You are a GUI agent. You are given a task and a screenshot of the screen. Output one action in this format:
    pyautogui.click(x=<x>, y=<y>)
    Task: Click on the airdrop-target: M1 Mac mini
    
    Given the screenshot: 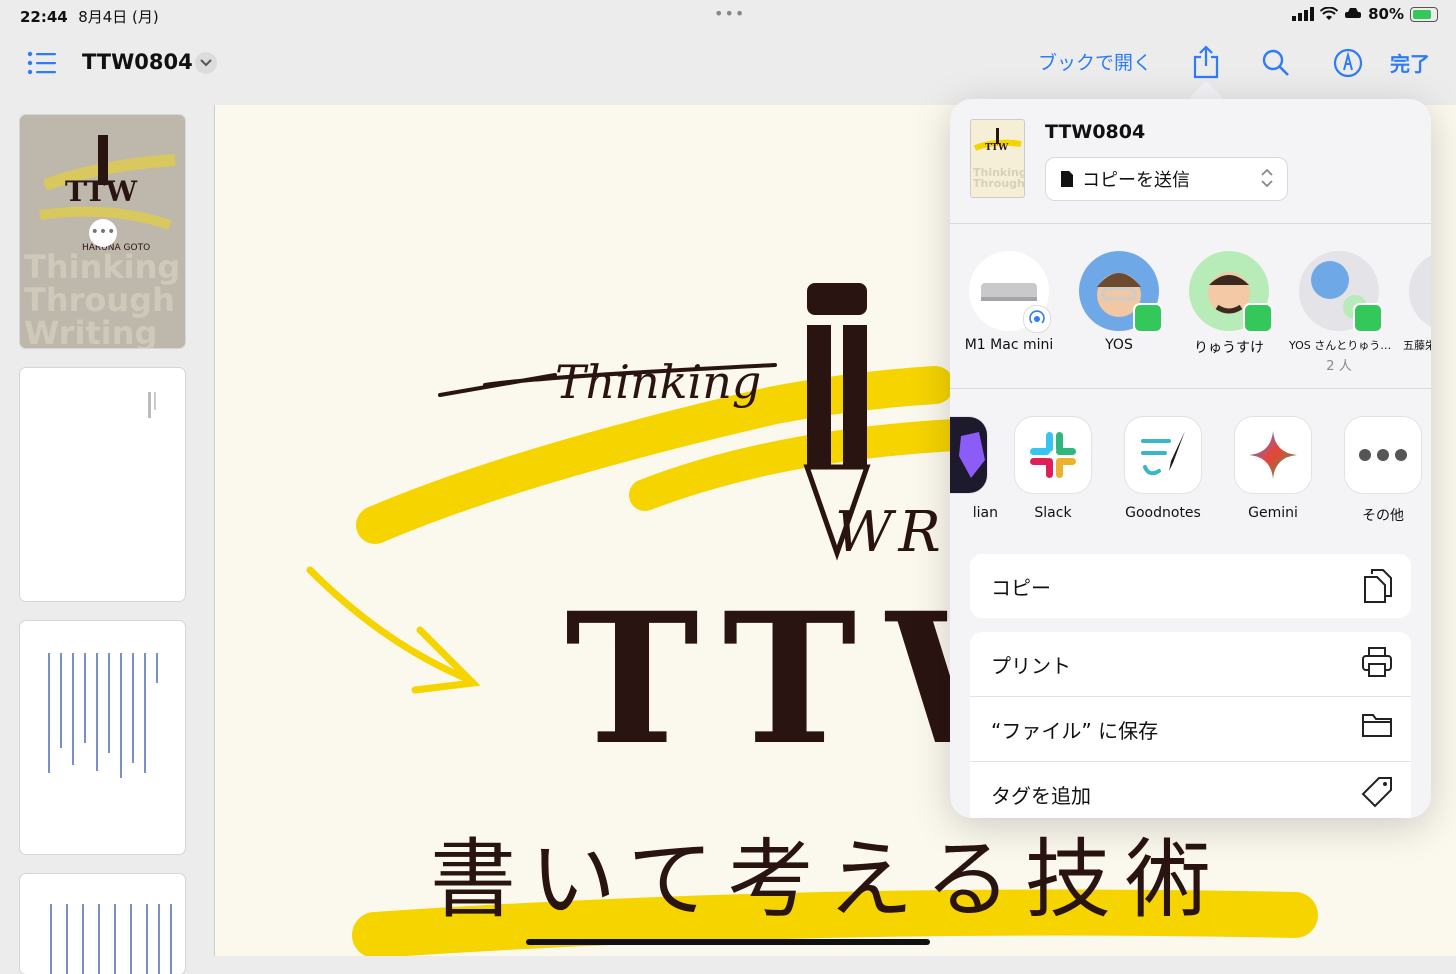 What is the action you would take?
    pyautogui.click(x=1009, y=302)
    